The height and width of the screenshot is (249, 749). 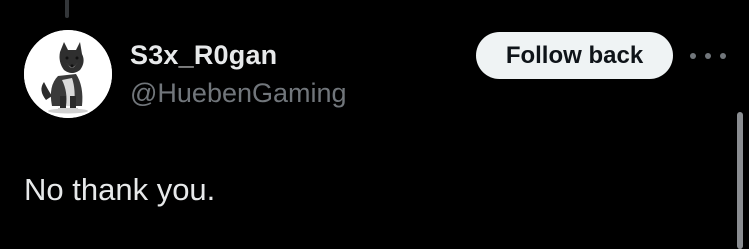 What do you see at coordinates (574, 55) in the screenshot?
I see `follow-back-button: Follow back` at bounding box center [574, 55].